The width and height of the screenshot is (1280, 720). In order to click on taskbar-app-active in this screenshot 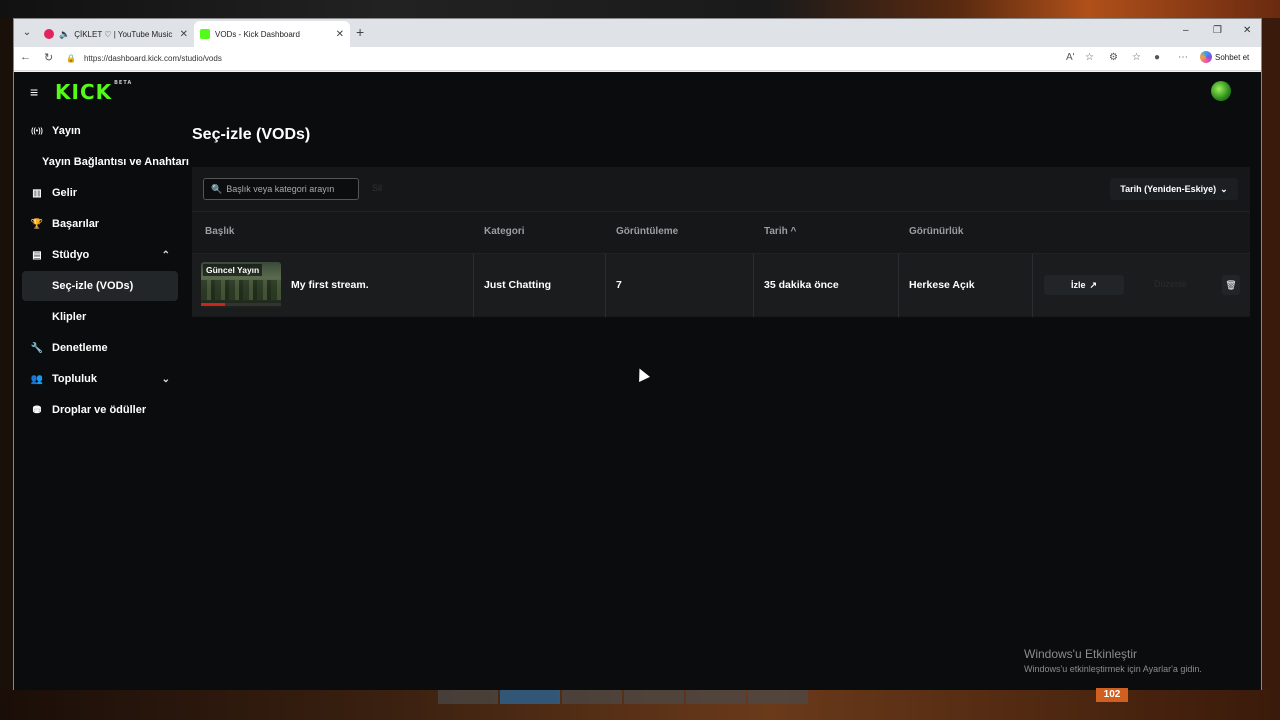, I will do `click(530, 697)`.